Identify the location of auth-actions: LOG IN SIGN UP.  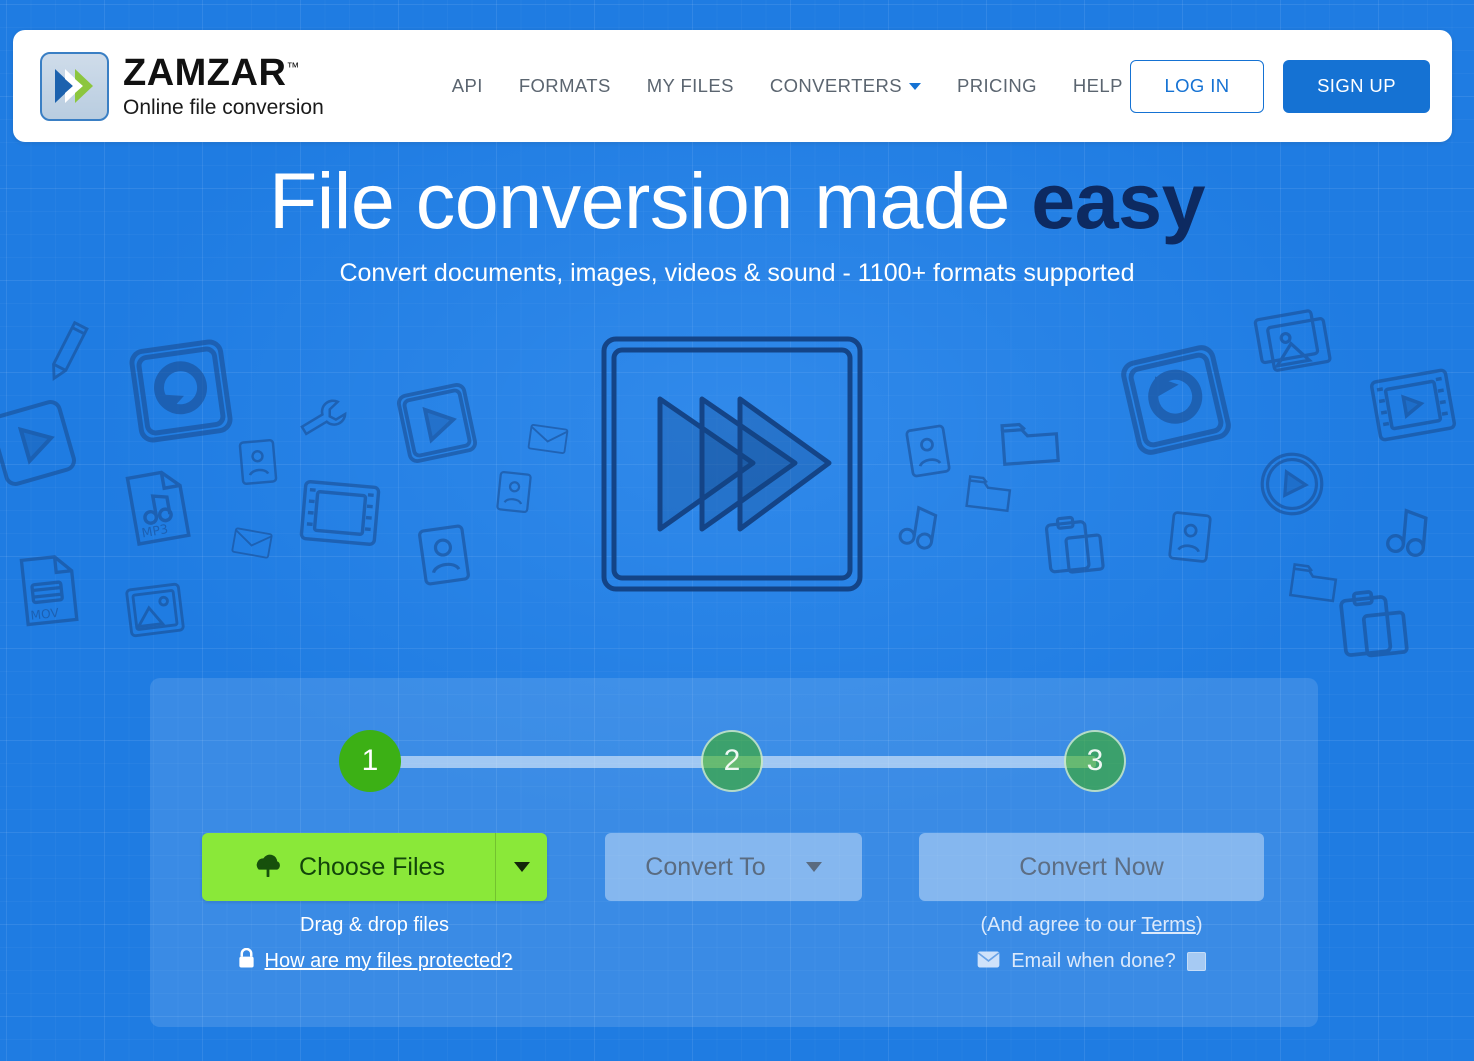
(1280, 86).